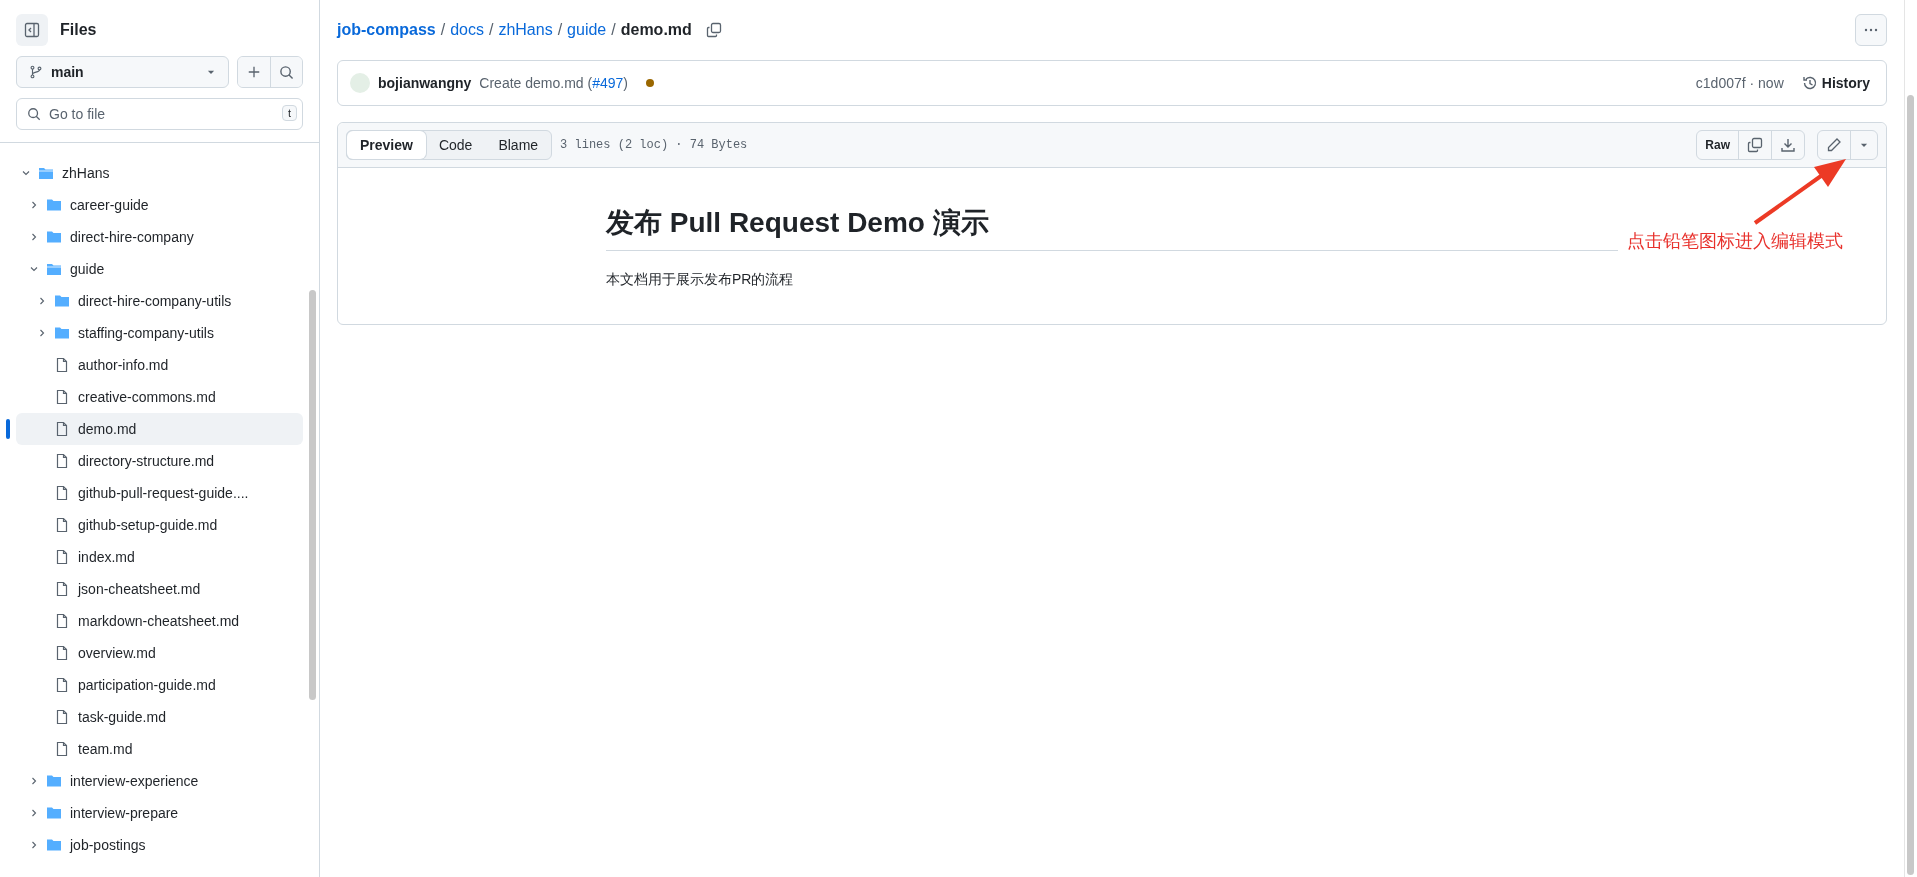 The width and height of the screenshot is (1917, 877). I want to click on avatar, so click(360, 83).